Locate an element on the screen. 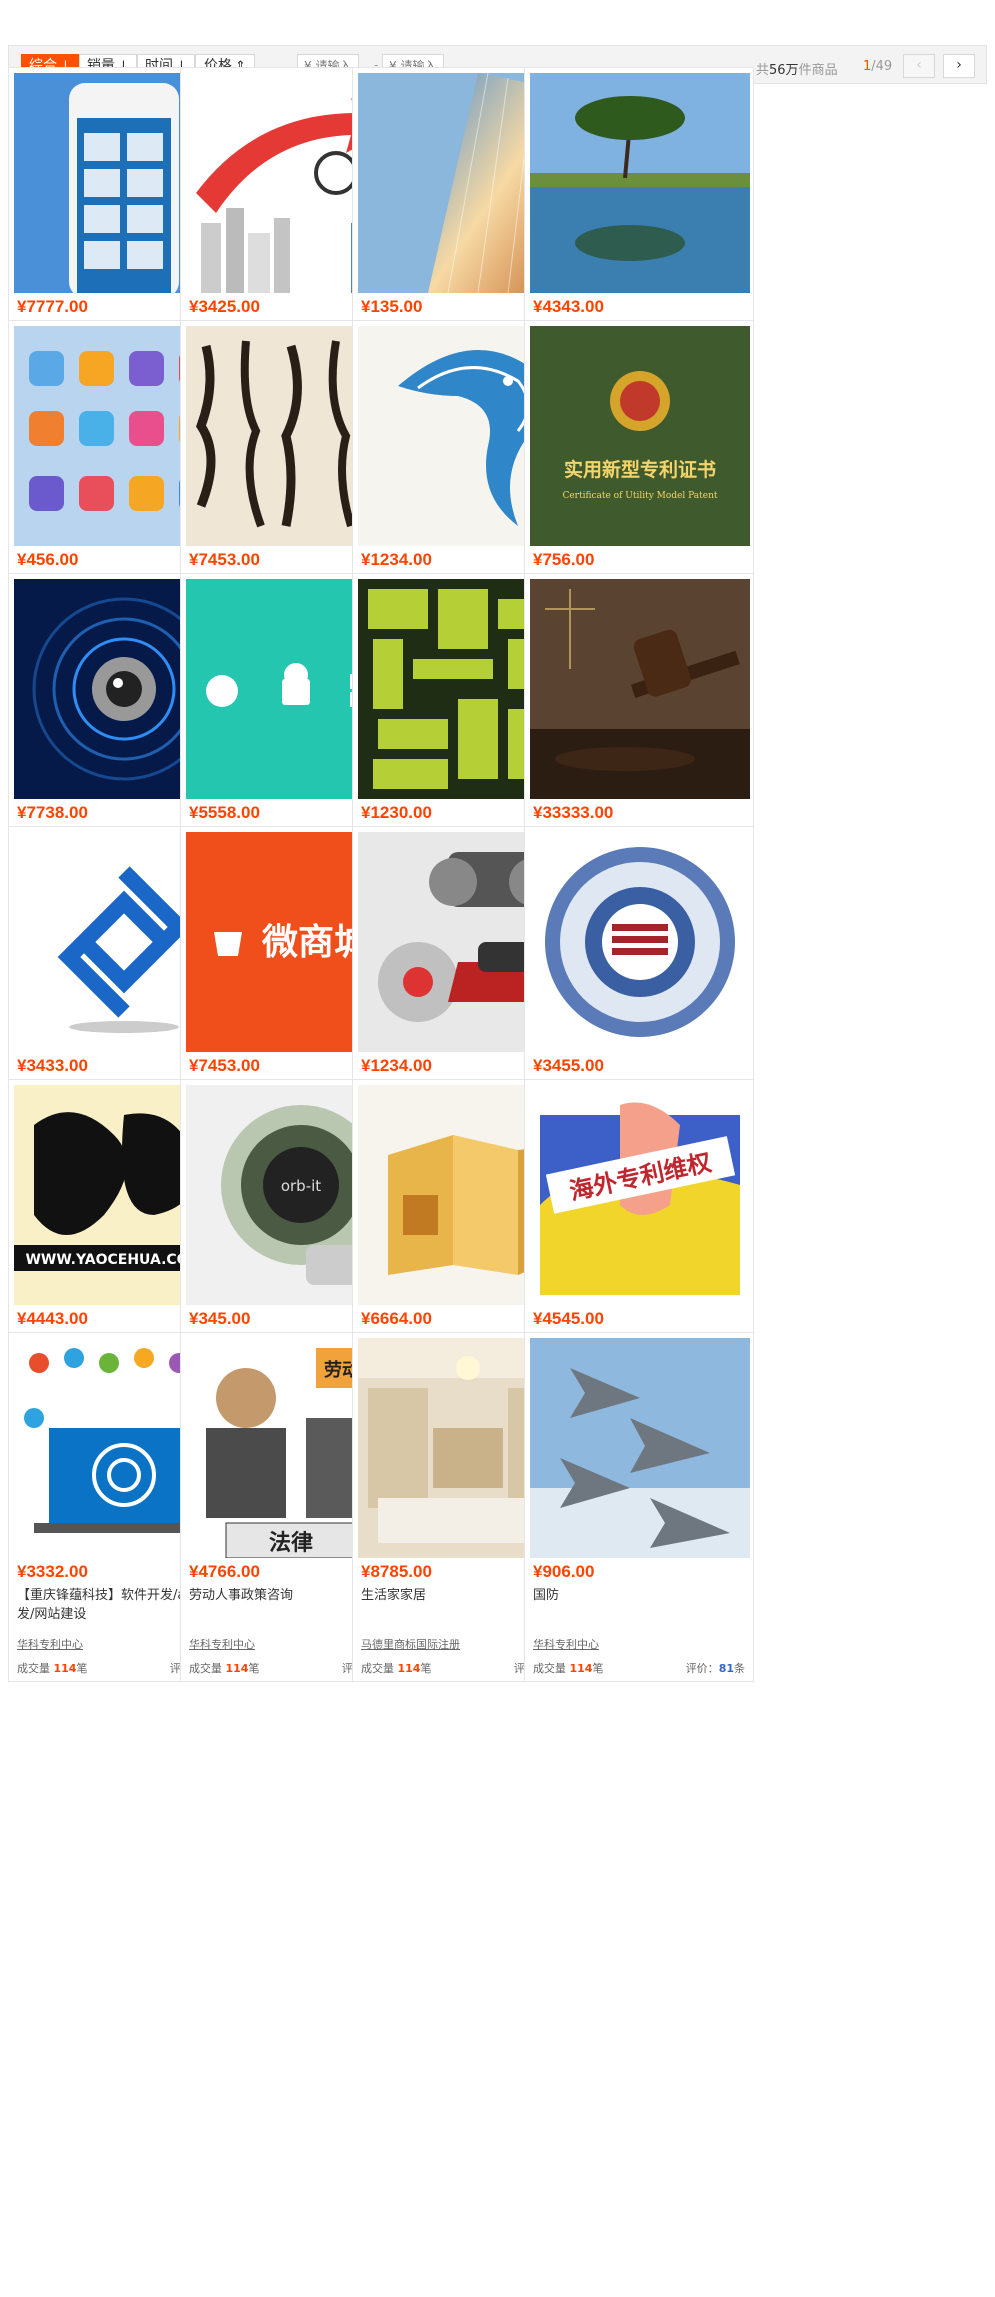 The height and width of the screenshot is (2297, 995). product-price: ¥345.00 is located at coordinates (220, 1318).